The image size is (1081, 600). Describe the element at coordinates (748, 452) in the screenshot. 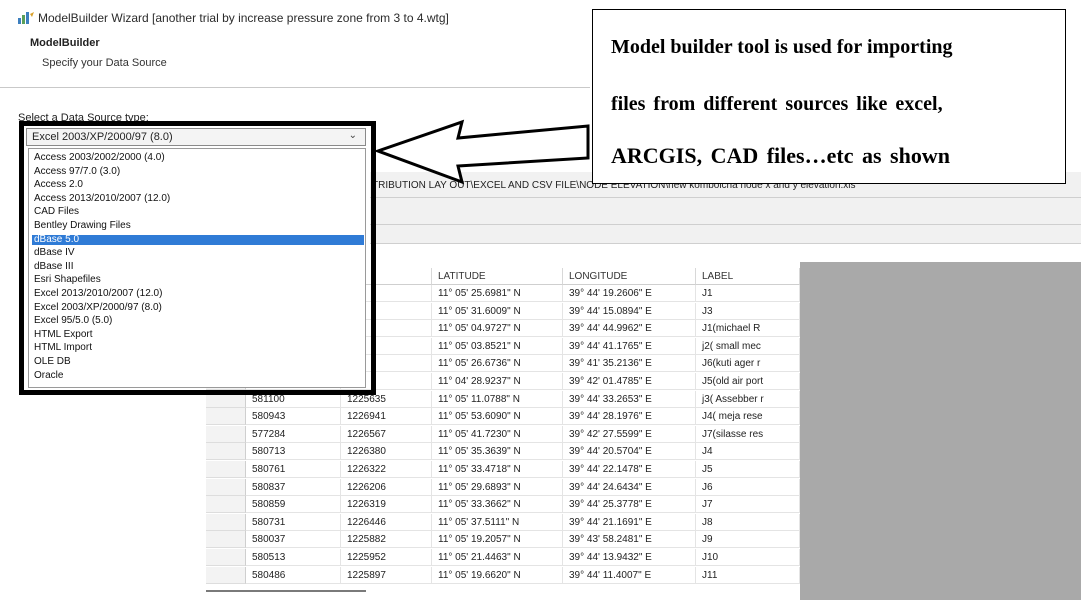

I see `table-cell-label: J4` at that location.